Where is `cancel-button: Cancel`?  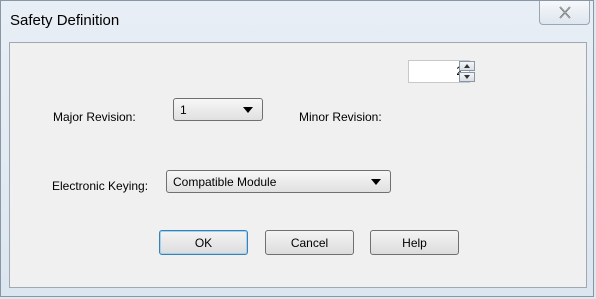 cancel-button: Cancel is located at coordinates (309, 242).